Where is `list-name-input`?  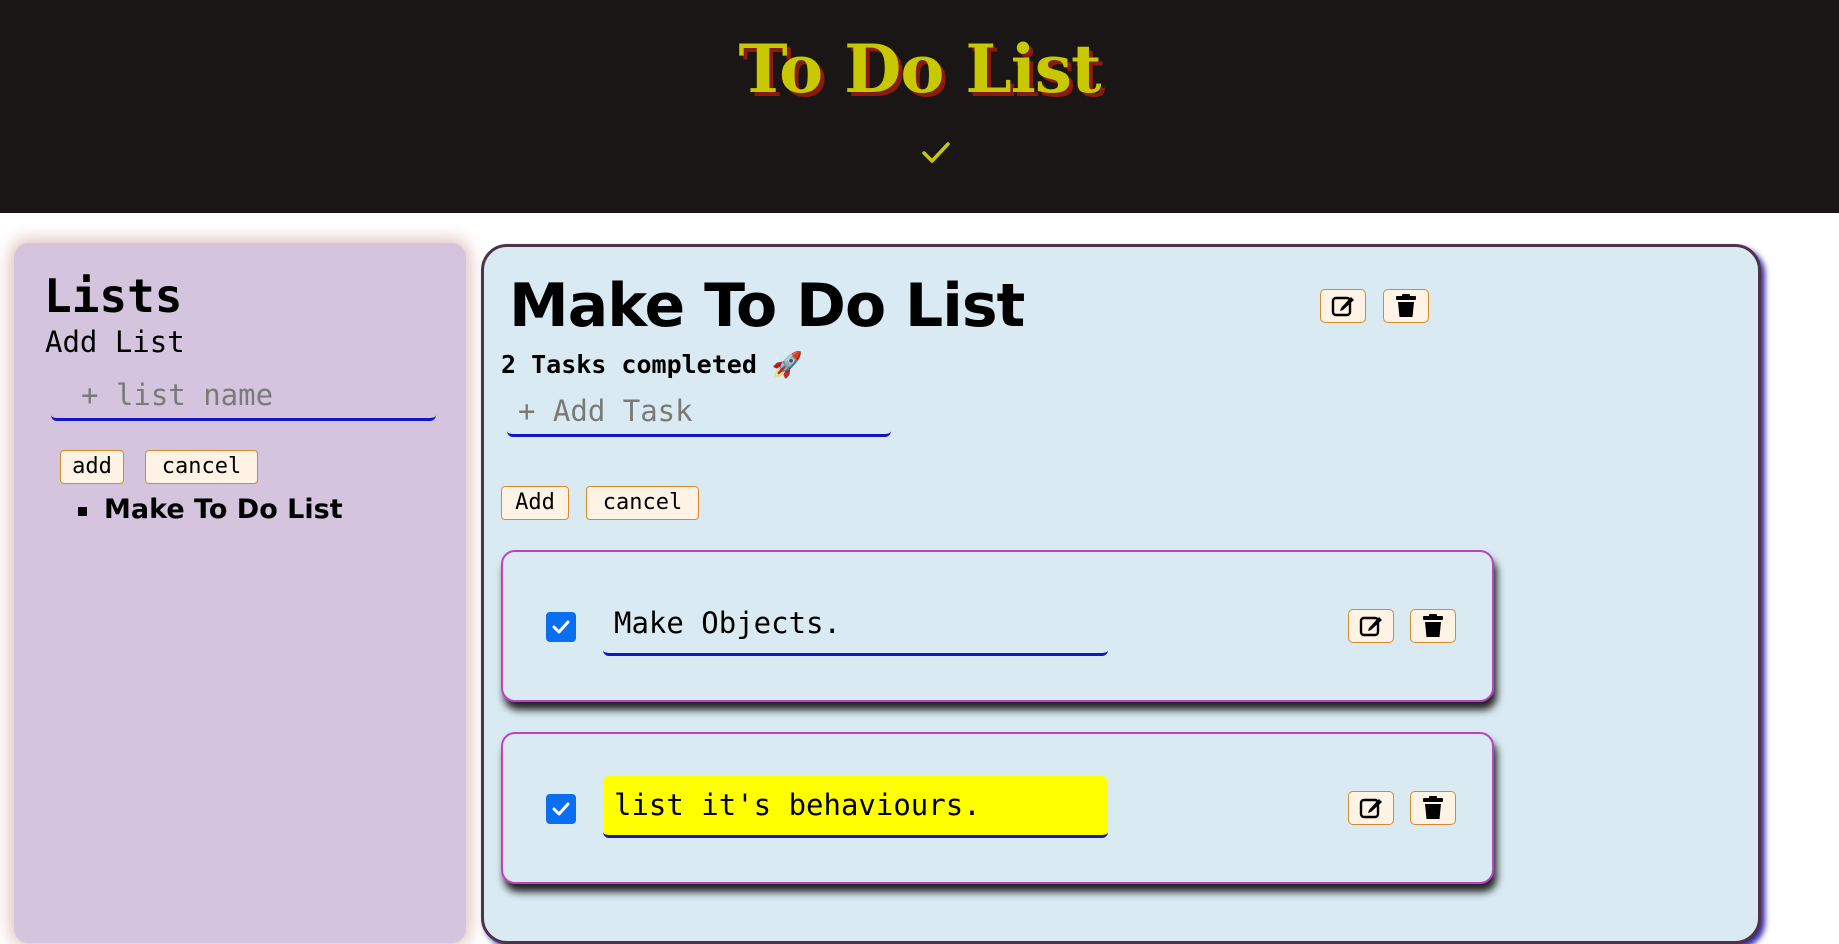 list-name-input is located at coordinates (243, 396).